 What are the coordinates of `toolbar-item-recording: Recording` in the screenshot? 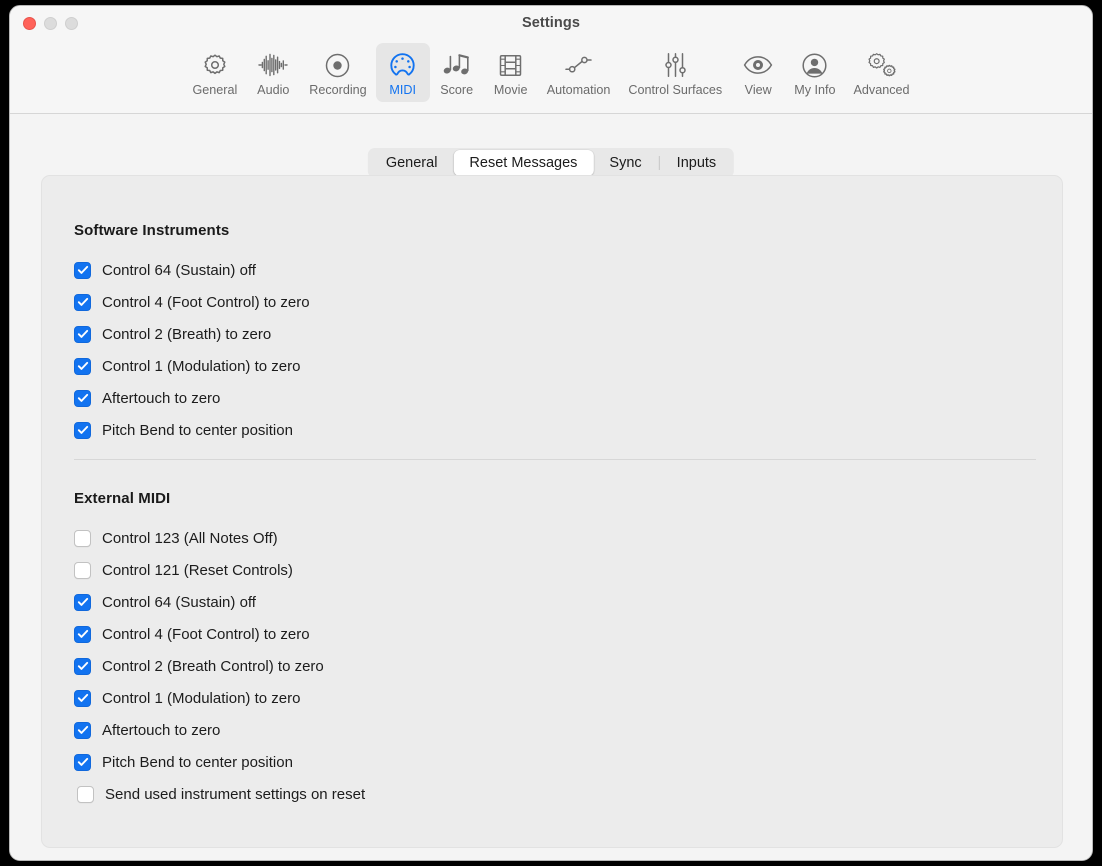 It's located at (337, 72).